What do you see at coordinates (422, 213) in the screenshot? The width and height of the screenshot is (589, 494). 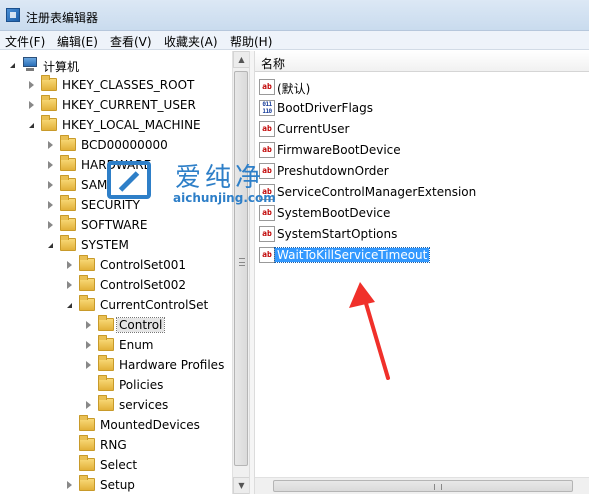 I see `value-row-7: ab SystemBootDevice` at bounding box center [422, 213].